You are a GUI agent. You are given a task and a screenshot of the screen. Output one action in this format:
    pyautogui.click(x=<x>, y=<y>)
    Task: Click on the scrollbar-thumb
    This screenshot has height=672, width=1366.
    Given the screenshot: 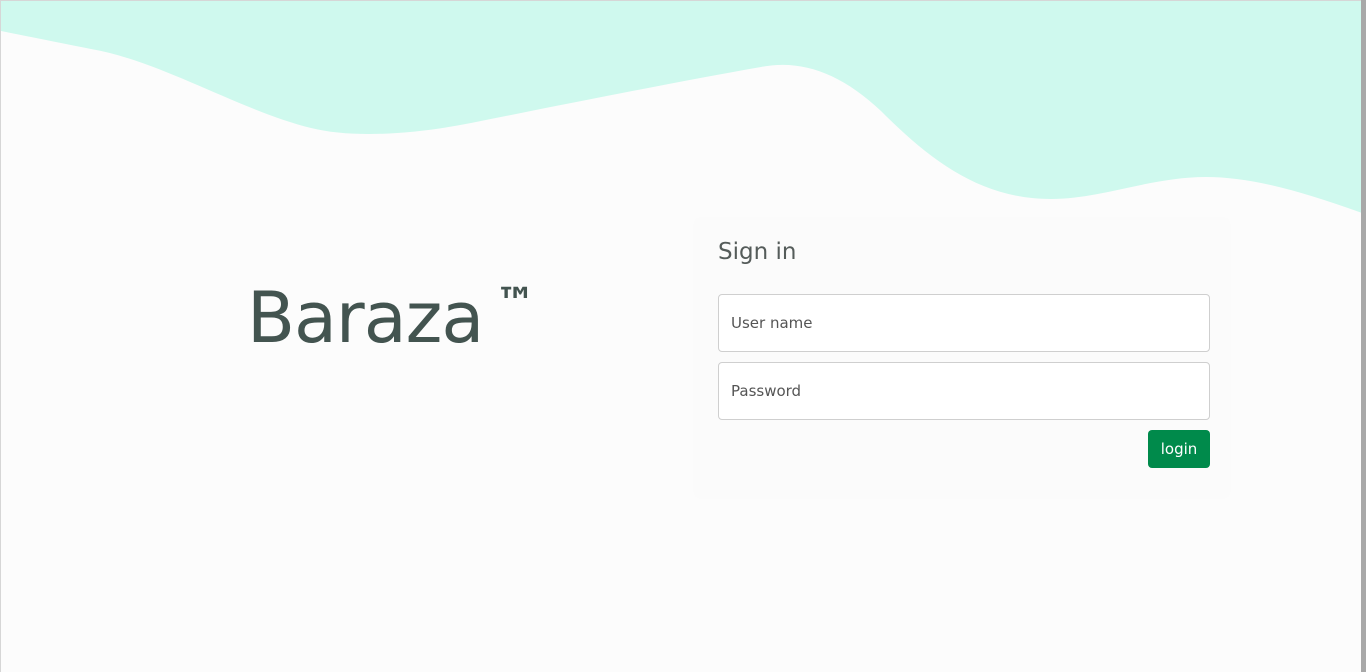 What is the action you would take?
    pyautogui.click(x=1363, y=336)
    